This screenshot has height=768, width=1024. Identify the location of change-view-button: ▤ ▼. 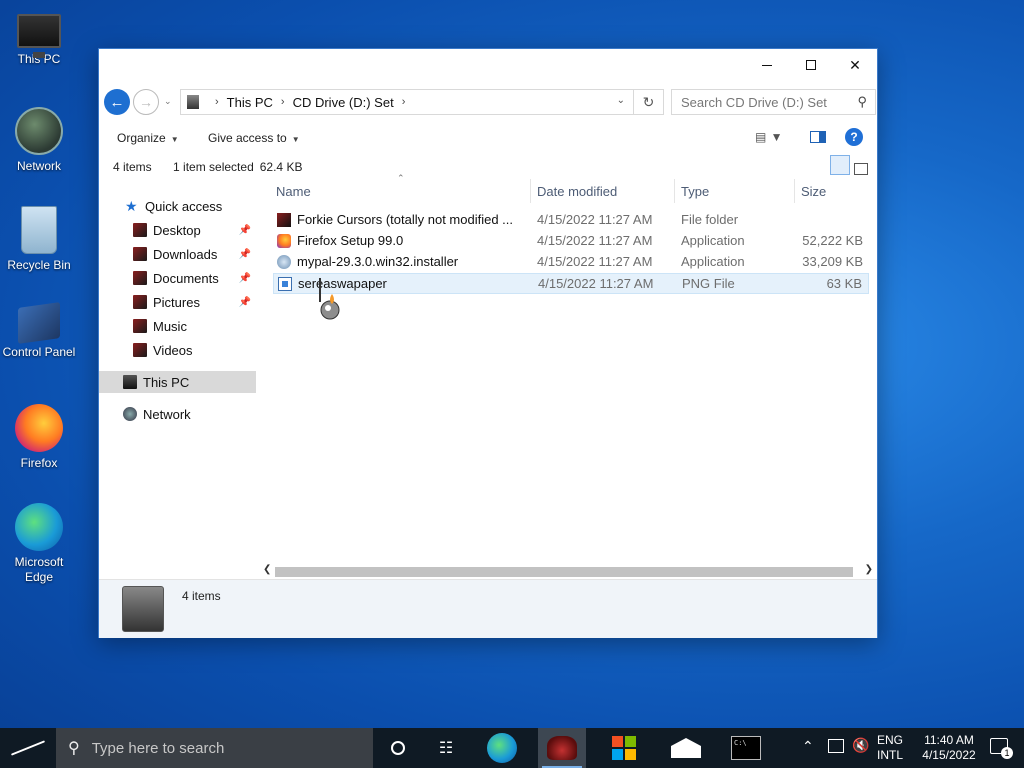
(769, 137).